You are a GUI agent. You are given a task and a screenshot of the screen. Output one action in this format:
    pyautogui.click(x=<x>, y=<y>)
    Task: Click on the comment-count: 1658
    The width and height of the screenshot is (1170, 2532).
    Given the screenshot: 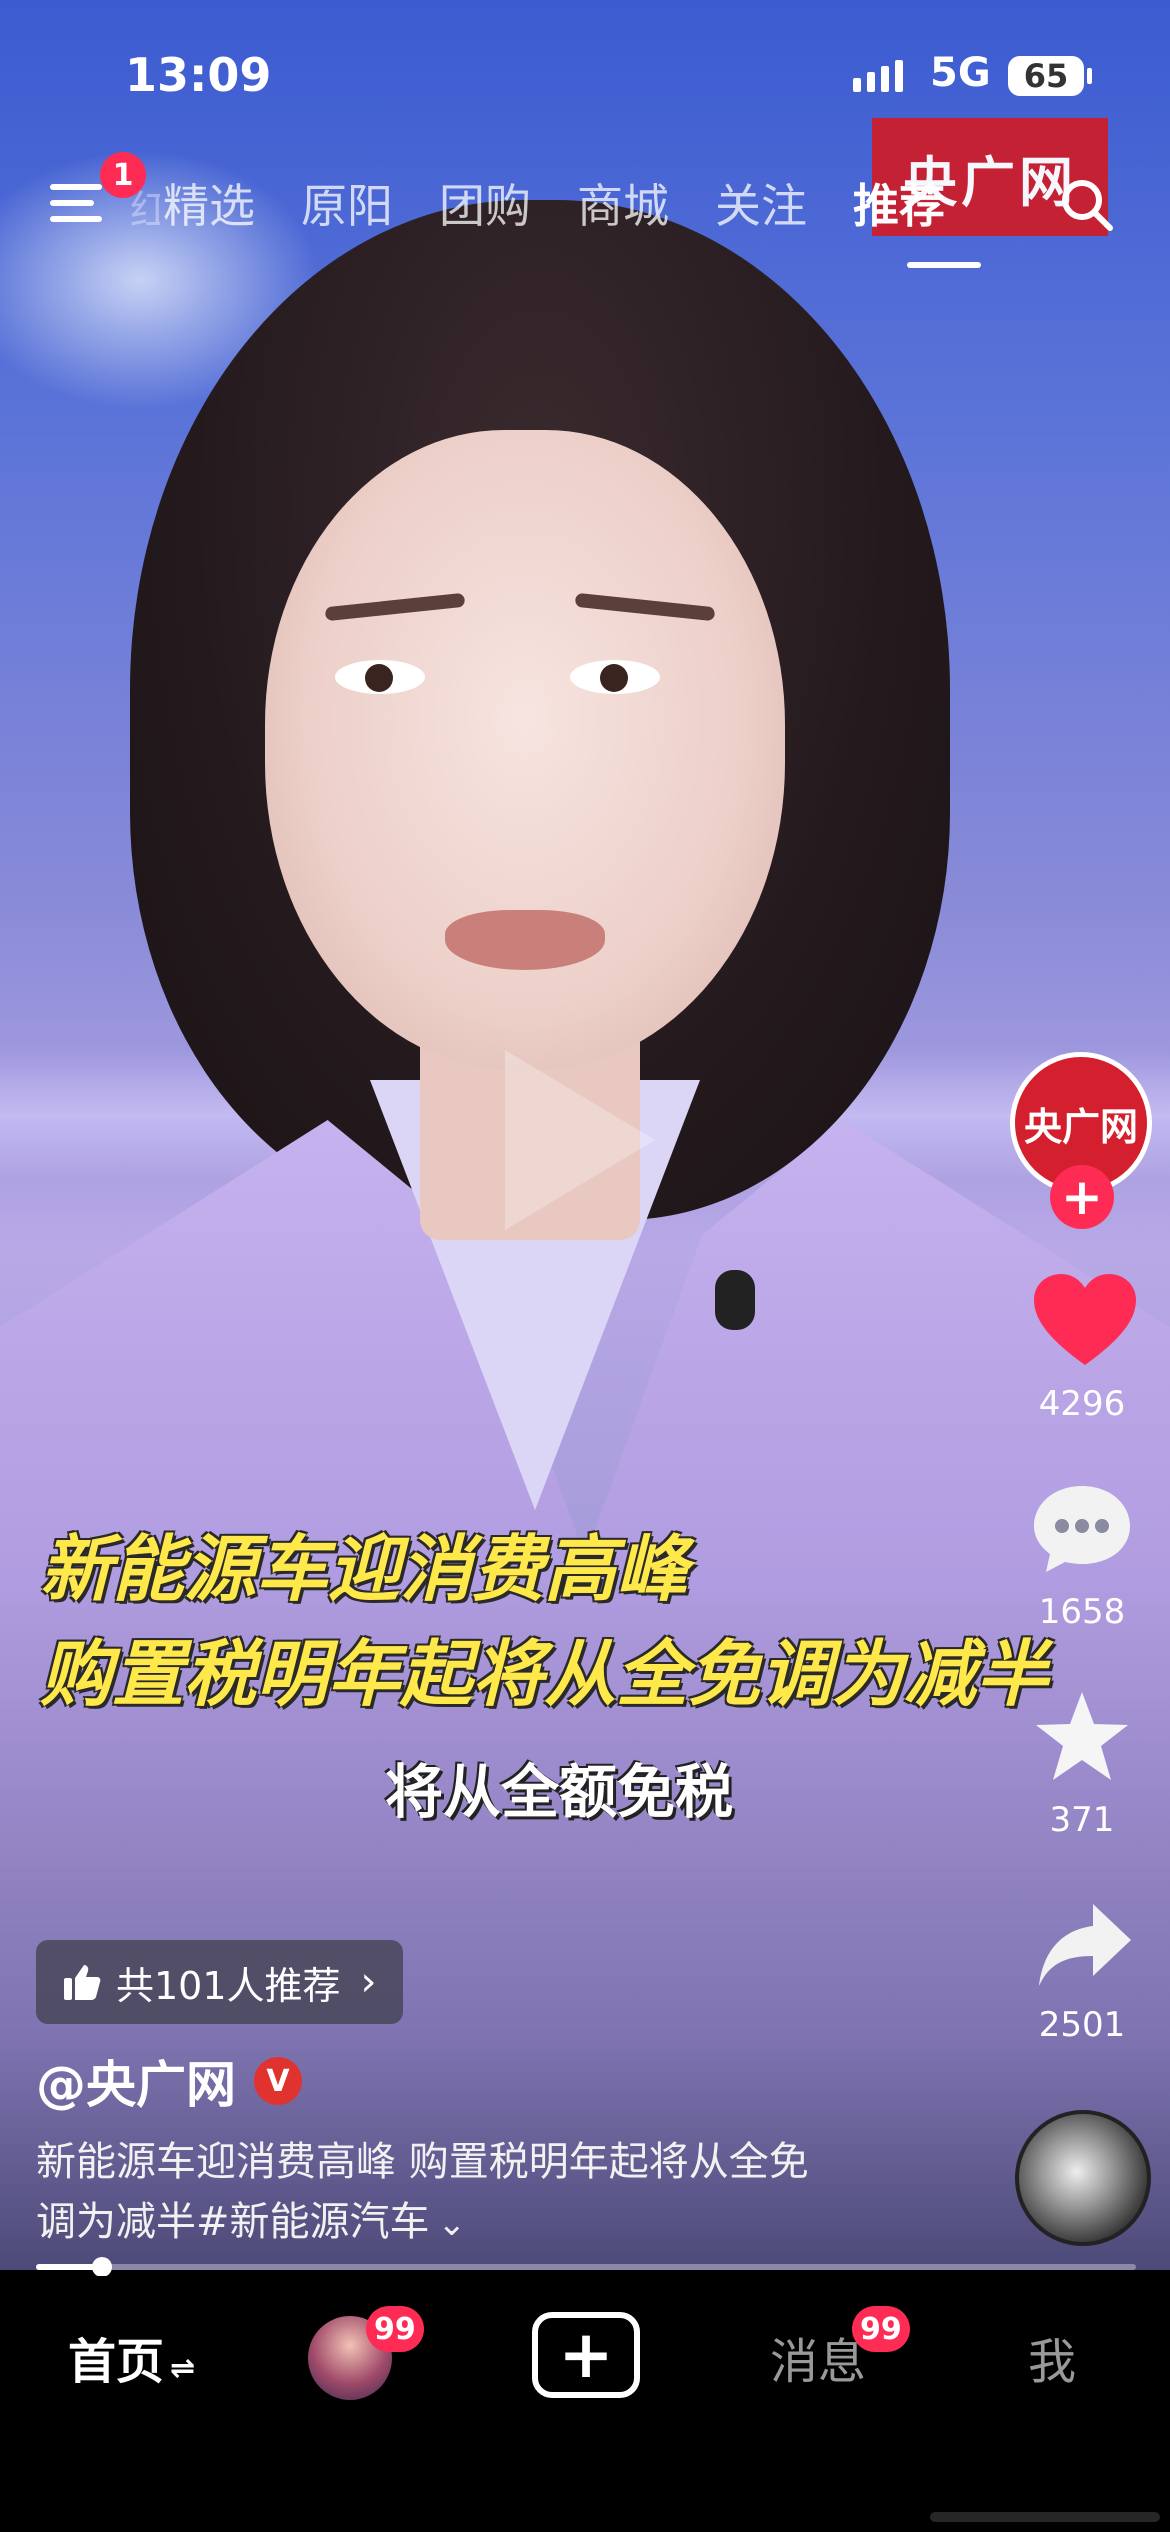 What is the action you would take?
    pyautogui.click(x=1082, y=1612)
    